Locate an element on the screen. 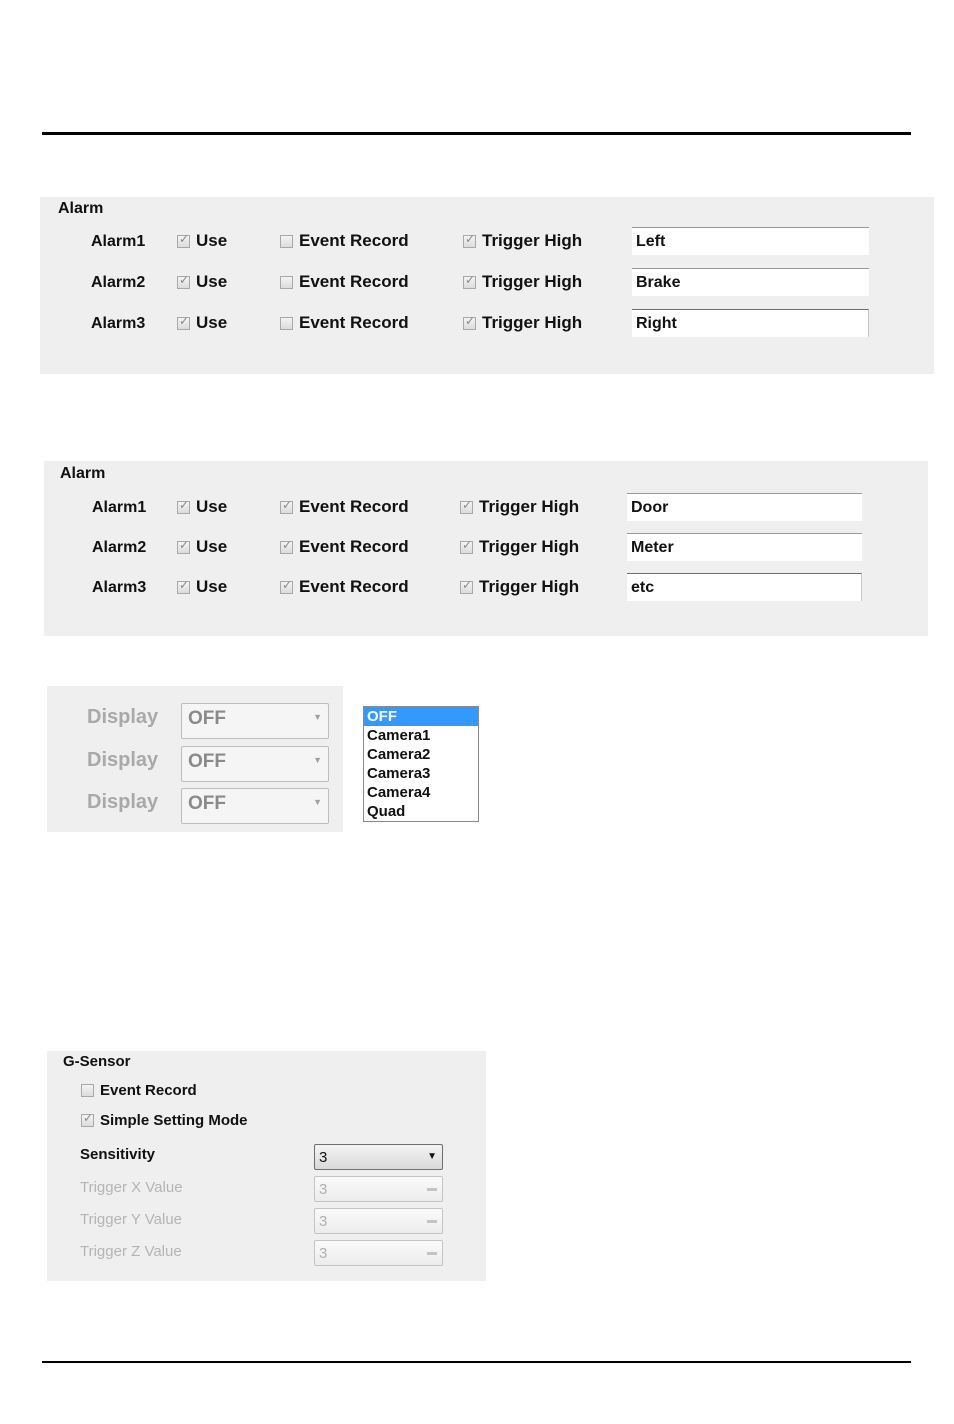 The width and height of the screenshot is (954, 1424). alarm-label: Alarm3 is located at coordinates (119, 587).